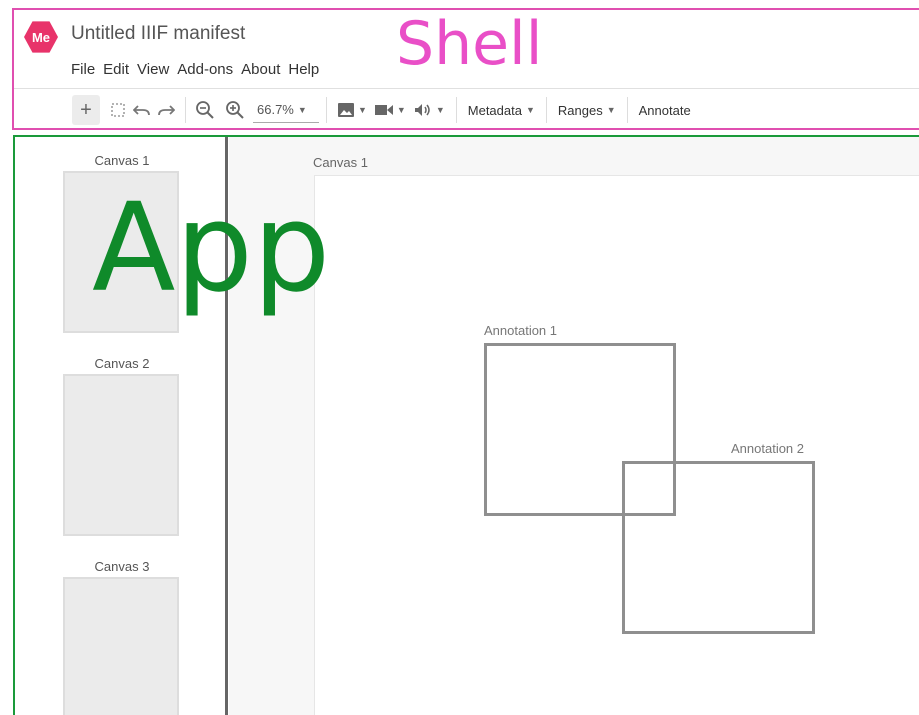  I want to click on canvas-thumbnail-label: Canvas 1, so click(122, 160).